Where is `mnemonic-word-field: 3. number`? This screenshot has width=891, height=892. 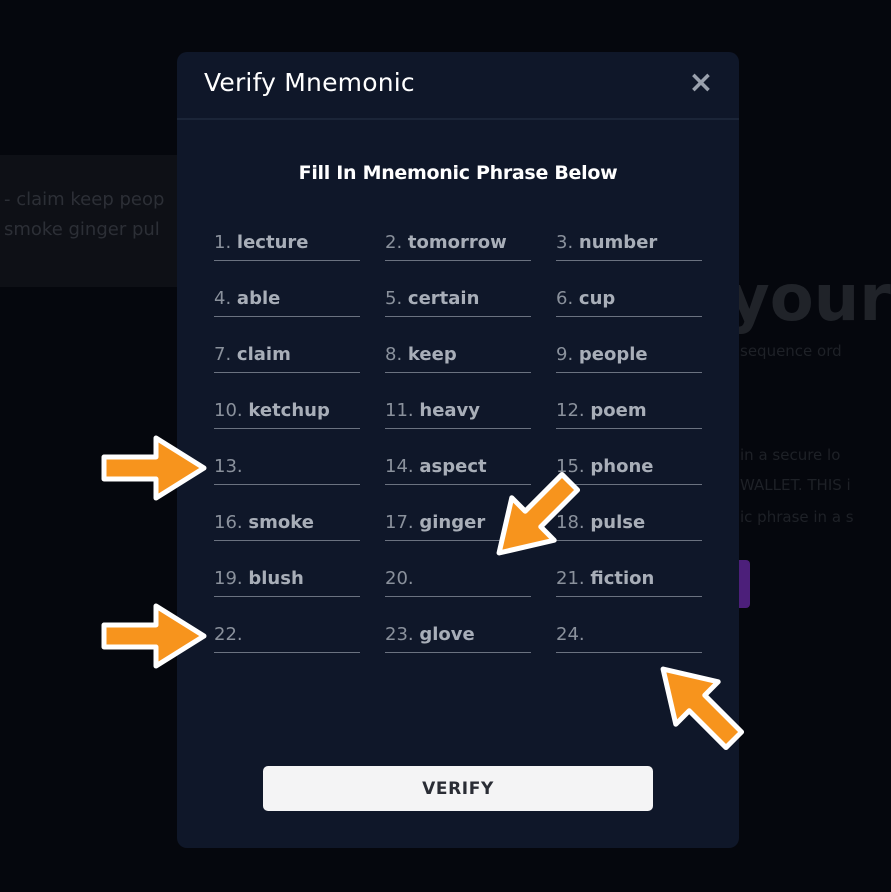
mnemonic-word-field: 3. number is located at coordinates (629, 242).